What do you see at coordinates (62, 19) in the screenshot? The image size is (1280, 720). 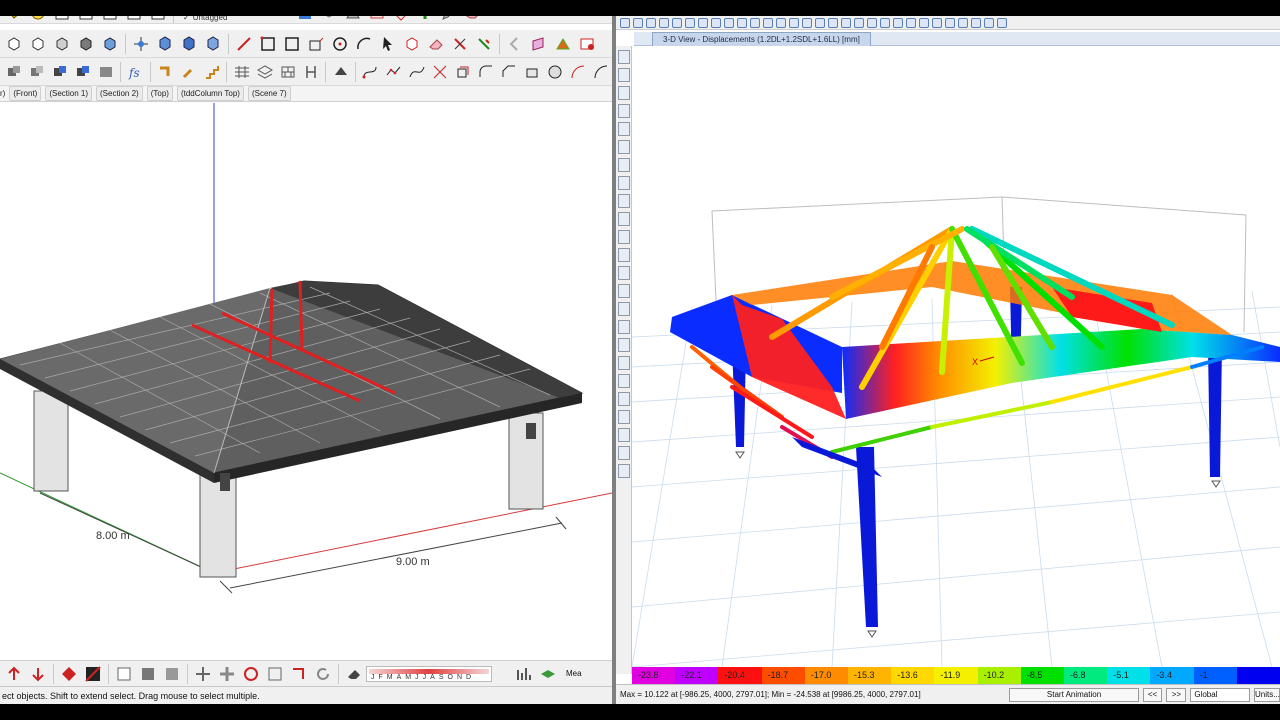 I see `house-icon` at bounding box center [62, 19].